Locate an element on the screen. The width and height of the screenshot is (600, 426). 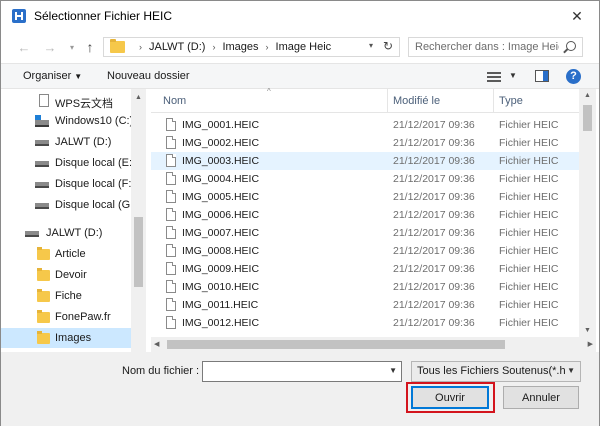
column-headers: ^ Nom Modifié le Type is located at coordinates (365, 100).